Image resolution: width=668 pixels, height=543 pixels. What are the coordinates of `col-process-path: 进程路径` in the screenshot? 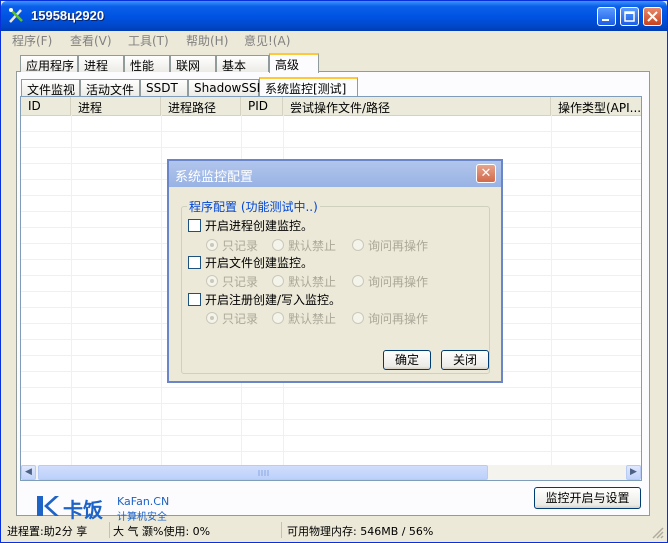 It's located at (201, 106).